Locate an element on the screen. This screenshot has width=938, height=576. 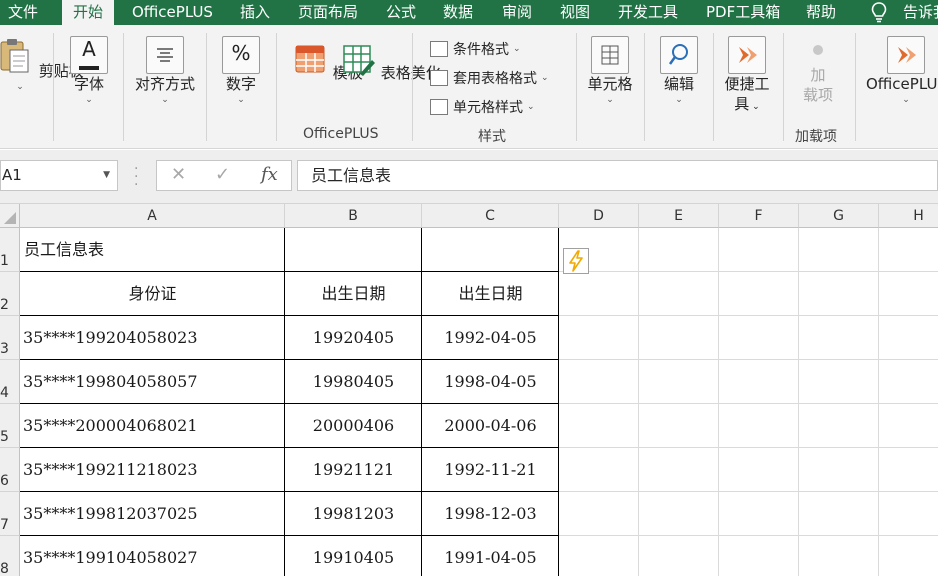
convenient-tools-label: 便捷工 is located at coordinates (747, 84).